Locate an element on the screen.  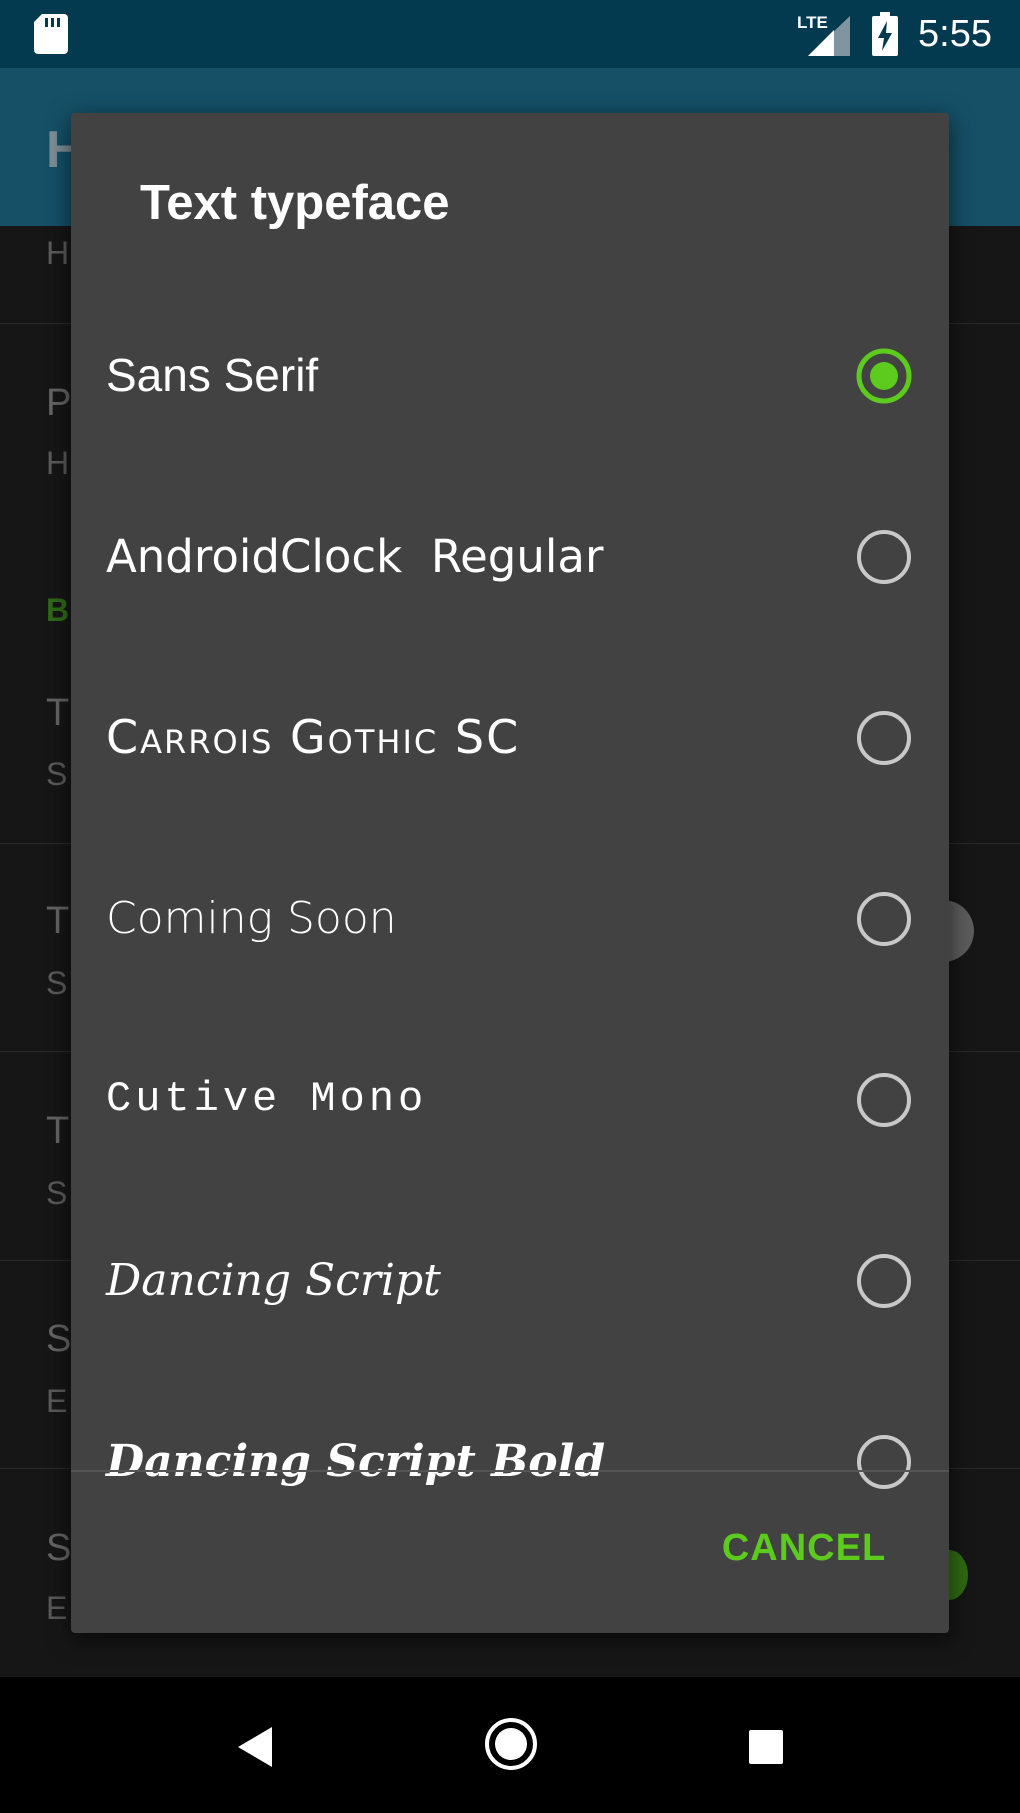
home-icon is located at coordinates (511, 1744).